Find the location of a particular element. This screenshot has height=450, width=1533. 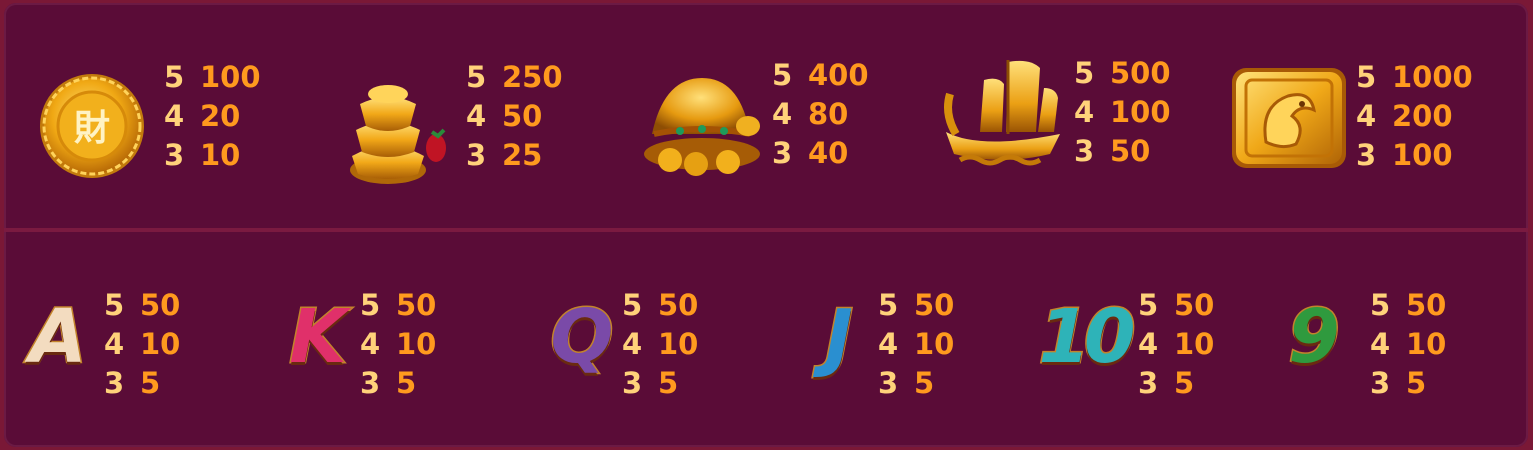

gold-coin-icon: 財 is located at coordinates (92, 126).